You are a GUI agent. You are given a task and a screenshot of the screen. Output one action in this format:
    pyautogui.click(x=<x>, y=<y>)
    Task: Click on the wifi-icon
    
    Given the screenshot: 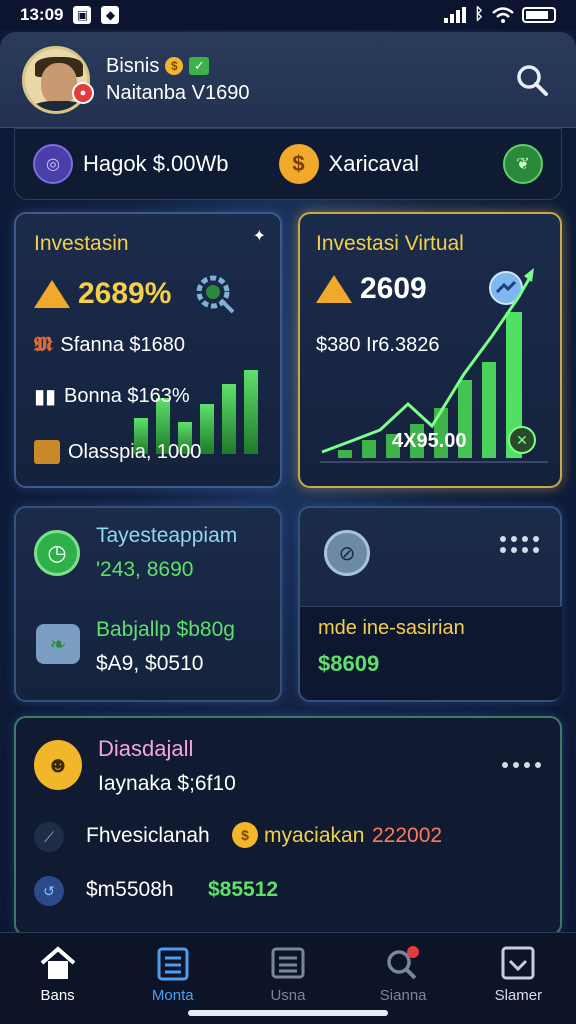 What is the action you would take?
    pyautogui.click(x=503, y=15)
    